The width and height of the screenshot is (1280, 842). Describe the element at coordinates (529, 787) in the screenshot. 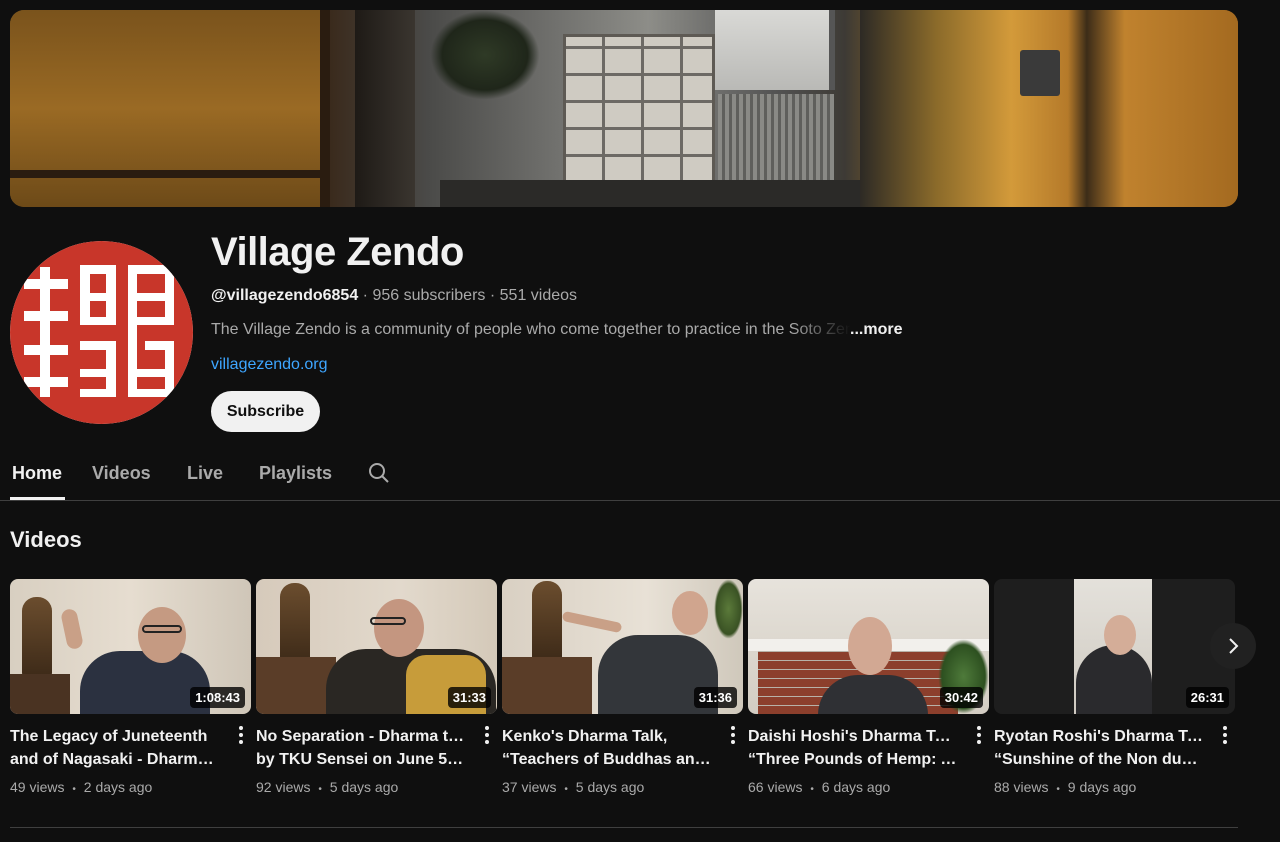

I see `view-count: 37 views` at that location.